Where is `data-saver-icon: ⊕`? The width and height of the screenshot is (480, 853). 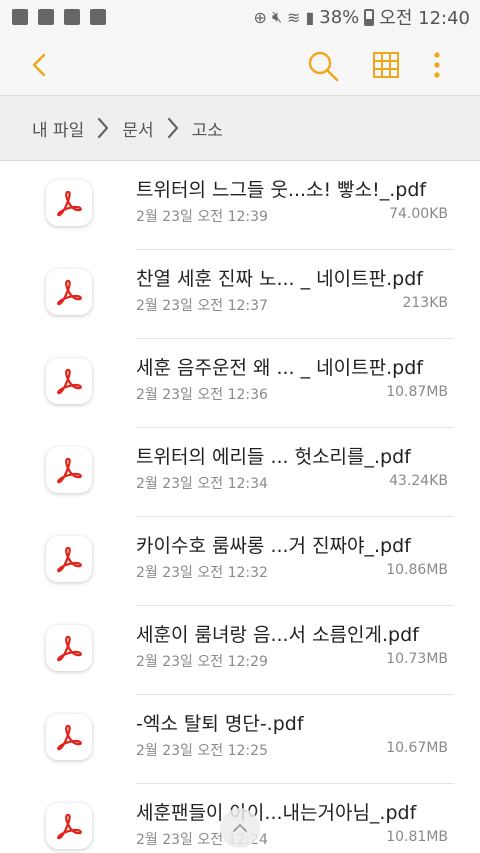 data-saver-icon: ⊕ is located at coordinates (260, 17).